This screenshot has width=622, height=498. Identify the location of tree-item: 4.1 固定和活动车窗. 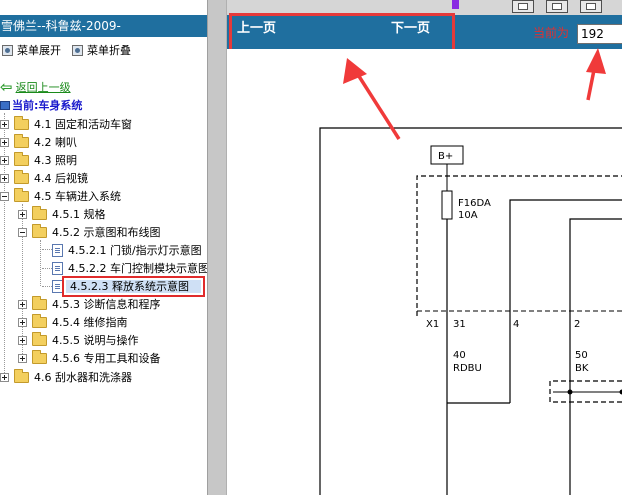
(66, 124).